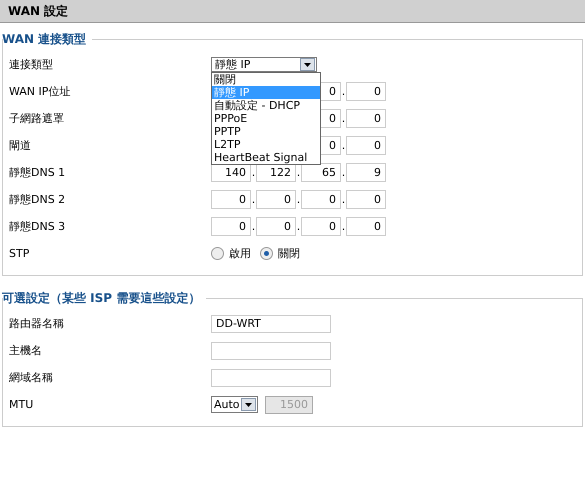 Image resolution: width=585 pixels, height=504 pixels. What do you see at coordinates (37, 172) in the screenshot?
I see `field-label: 靜態DNS 1` at bounding box center [37, 172].